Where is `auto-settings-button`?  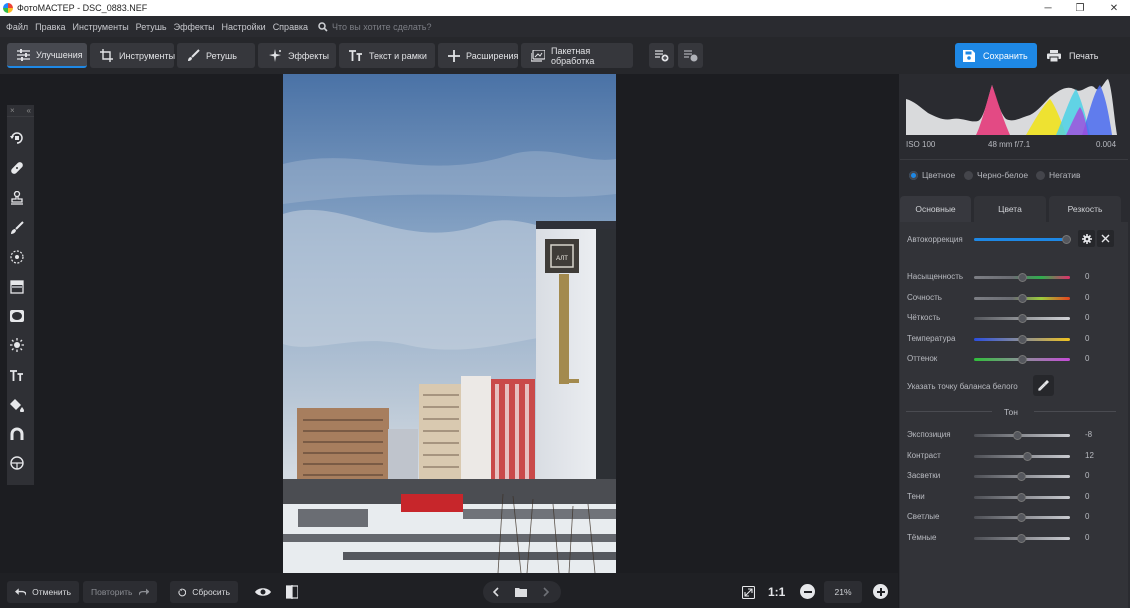 auto-settings-button is located at coordinates (1086, 238).